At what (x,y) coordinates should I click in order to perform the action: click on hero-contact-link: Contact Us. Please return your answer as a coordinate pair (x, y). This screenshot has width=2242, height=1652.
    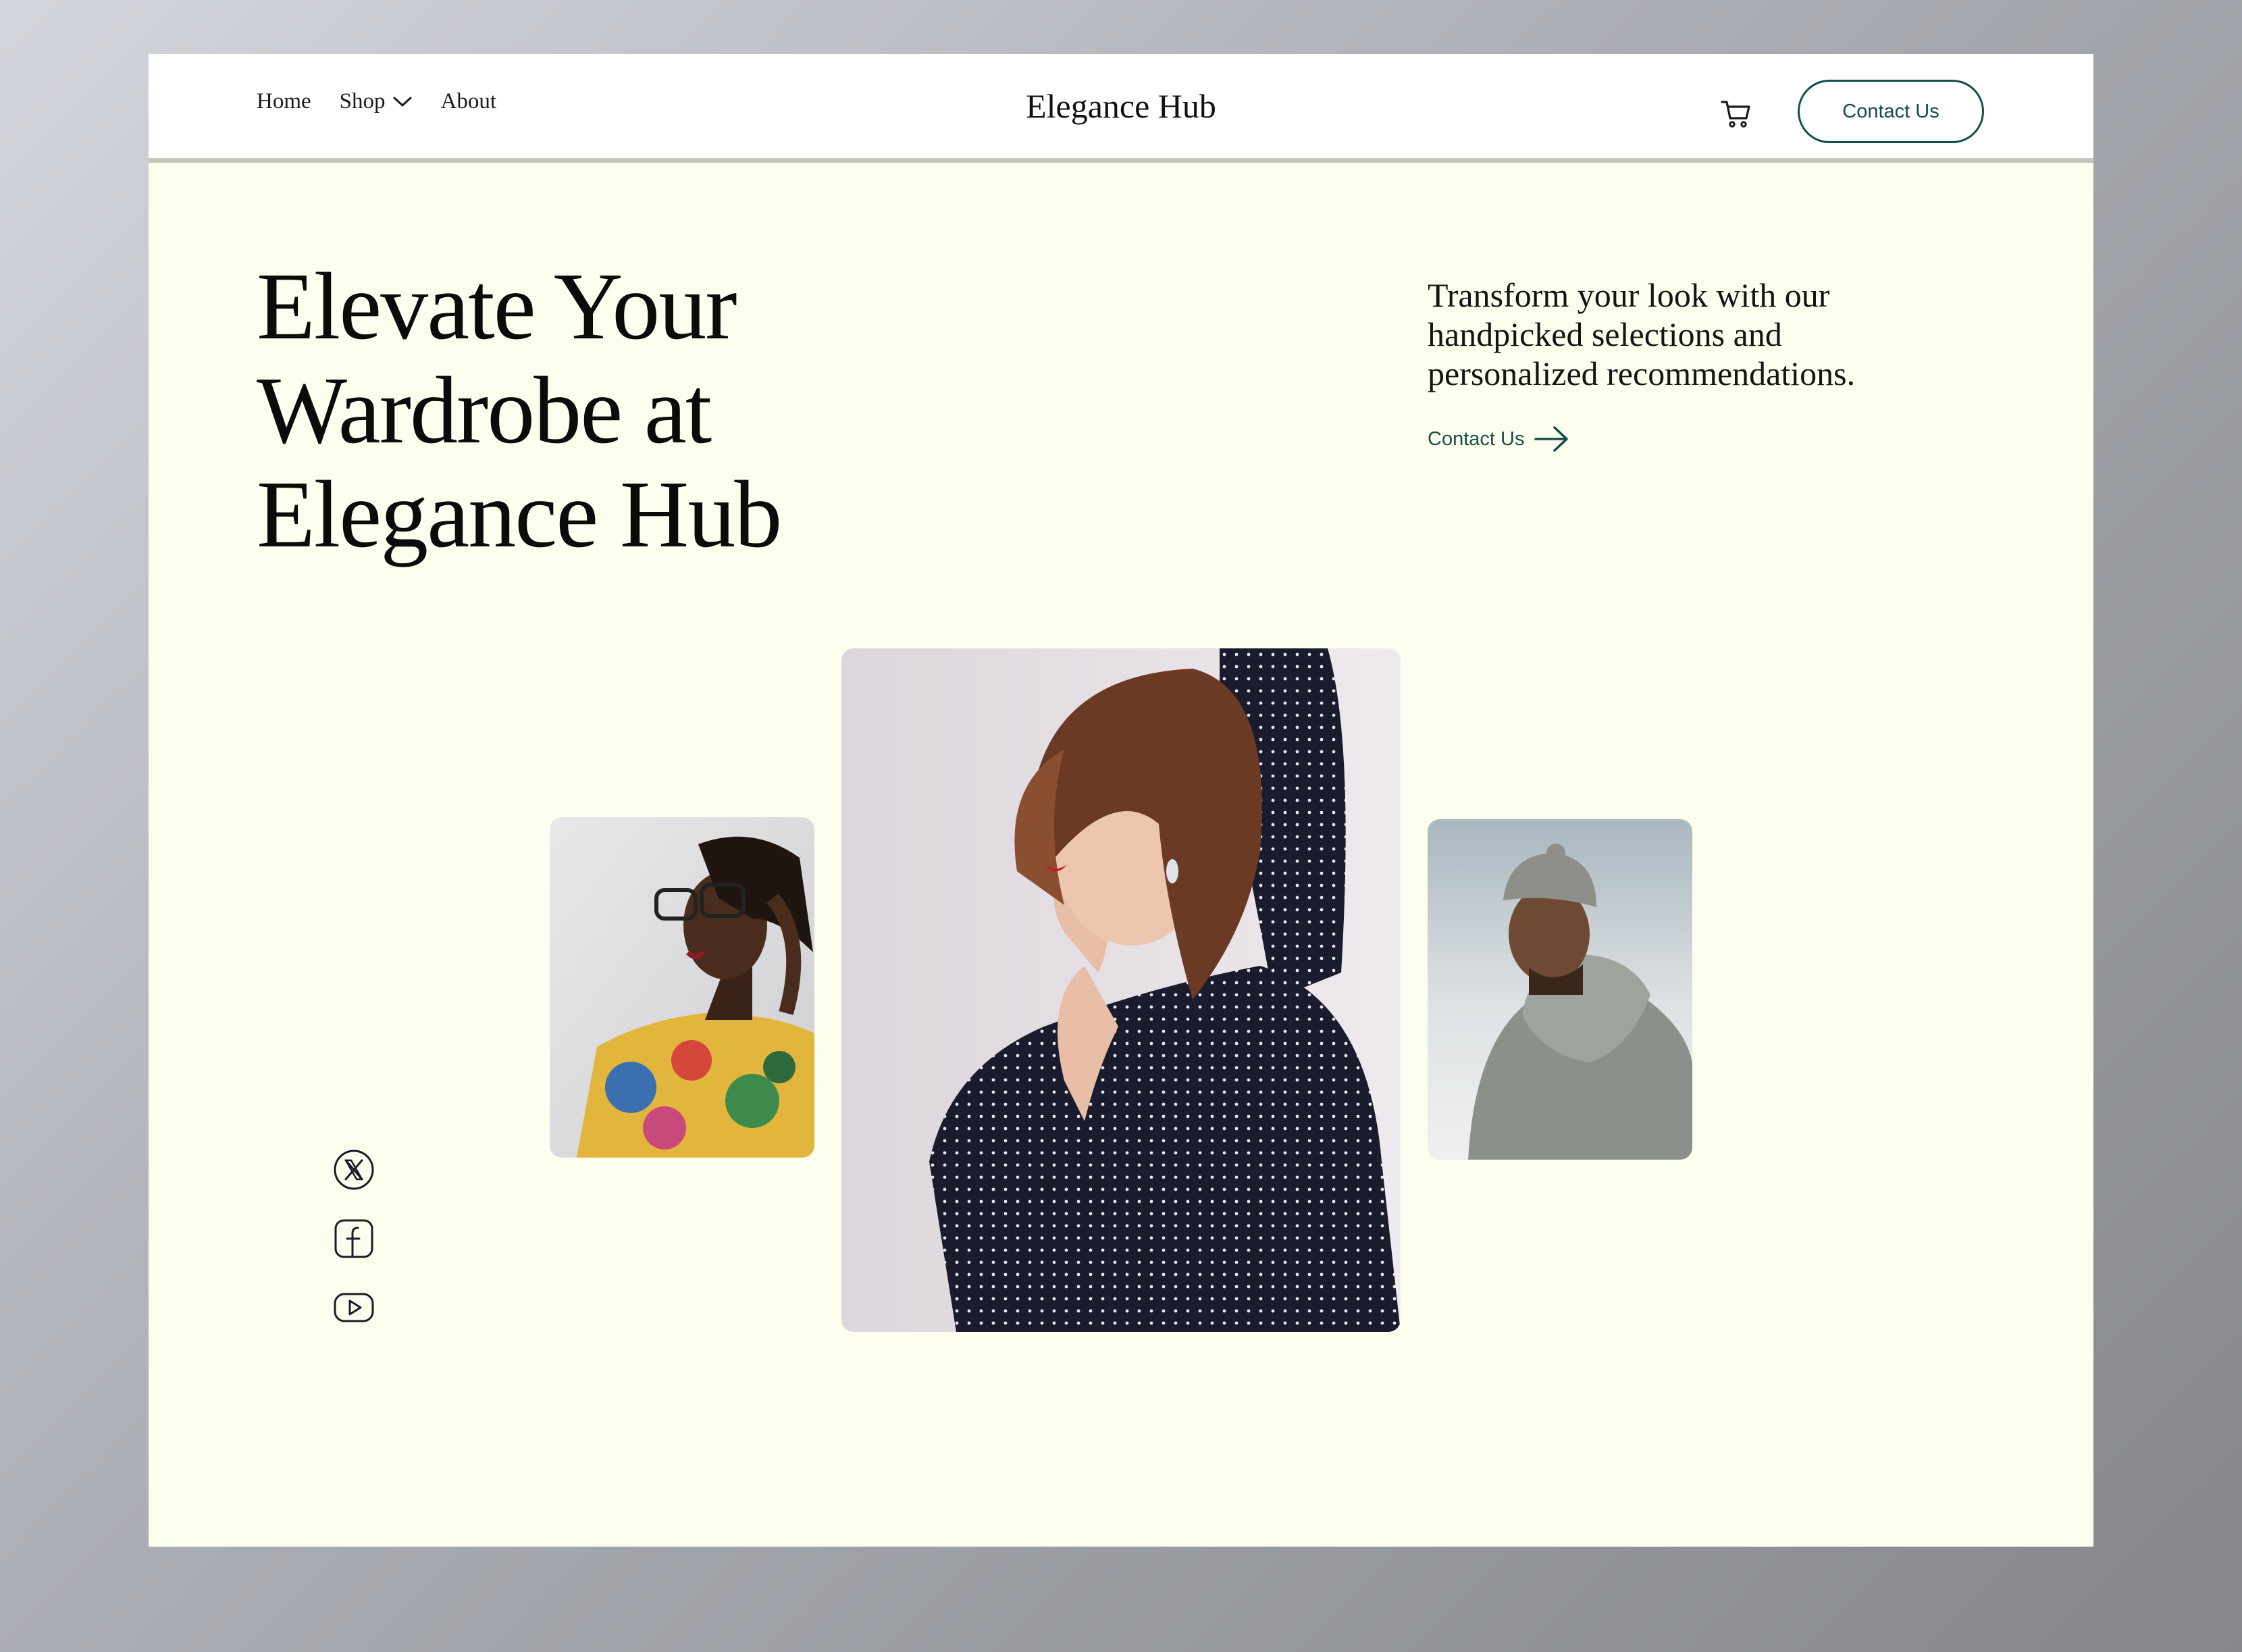
    Looking at the image, I should click on (1499, 439).